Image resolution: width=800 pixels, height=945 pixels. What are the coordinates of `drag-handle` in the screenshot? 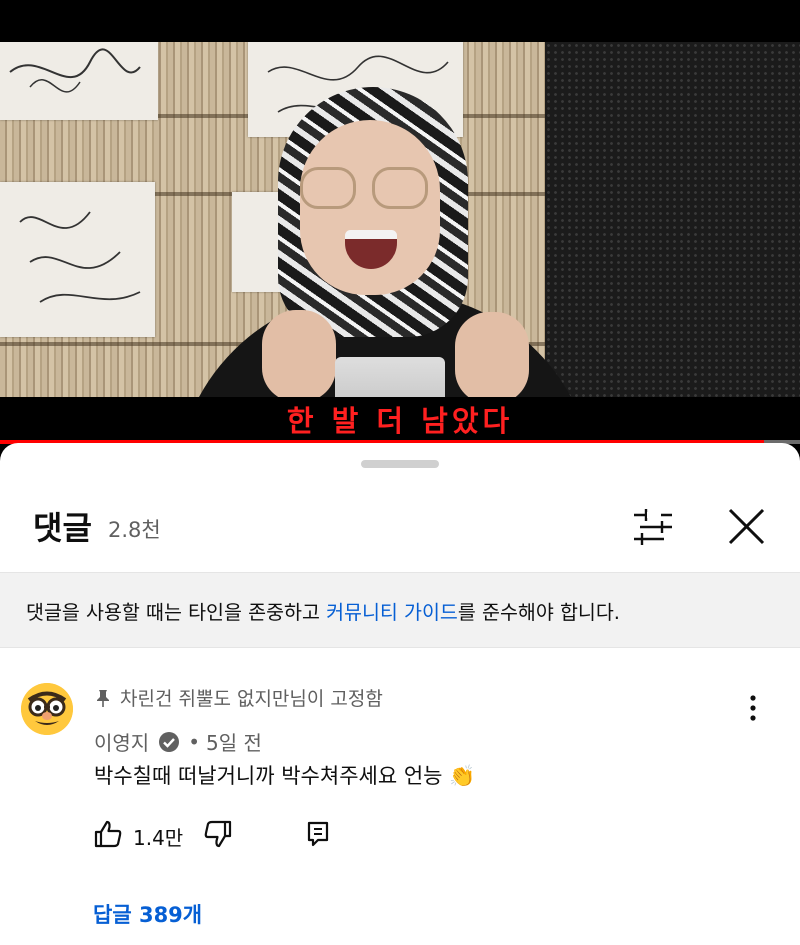 It's located at (400, 464).